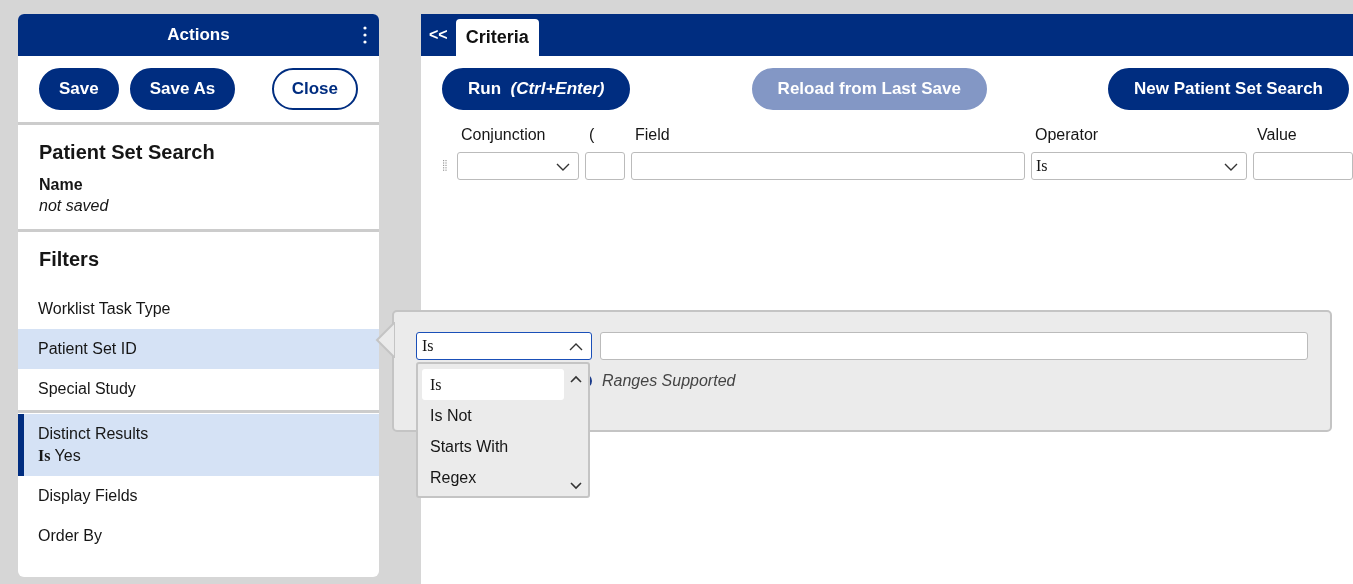 This screenshot has width=1353, height=584. Describe the element at coordinates (182, 89) in the screenshot. I see `save-button: Save As` at that location.